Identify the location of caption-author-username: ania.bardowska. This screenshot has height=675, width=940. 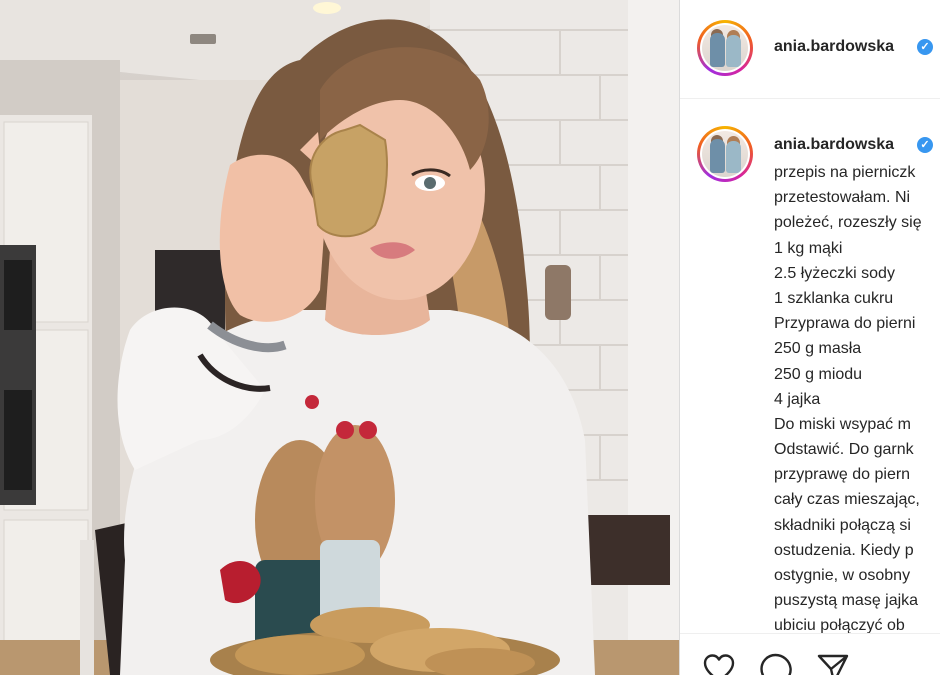
(834, 145).